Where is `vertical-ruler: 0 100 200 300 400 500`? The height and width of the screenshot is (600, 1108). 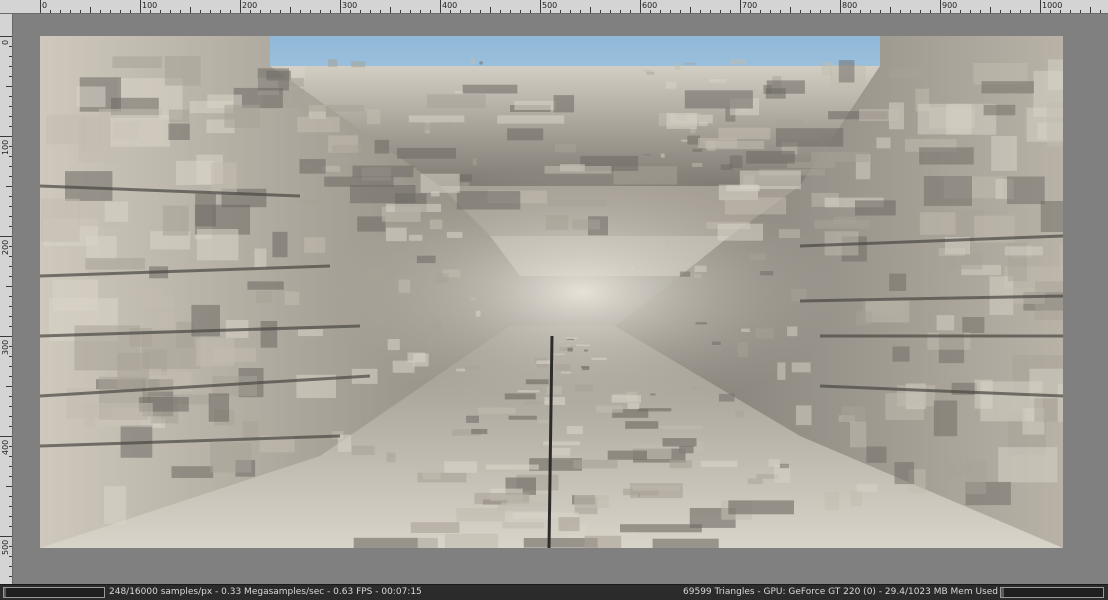
vertical-ruler: 0 100 200 300 400 500 is located at coordinates (6, 299).